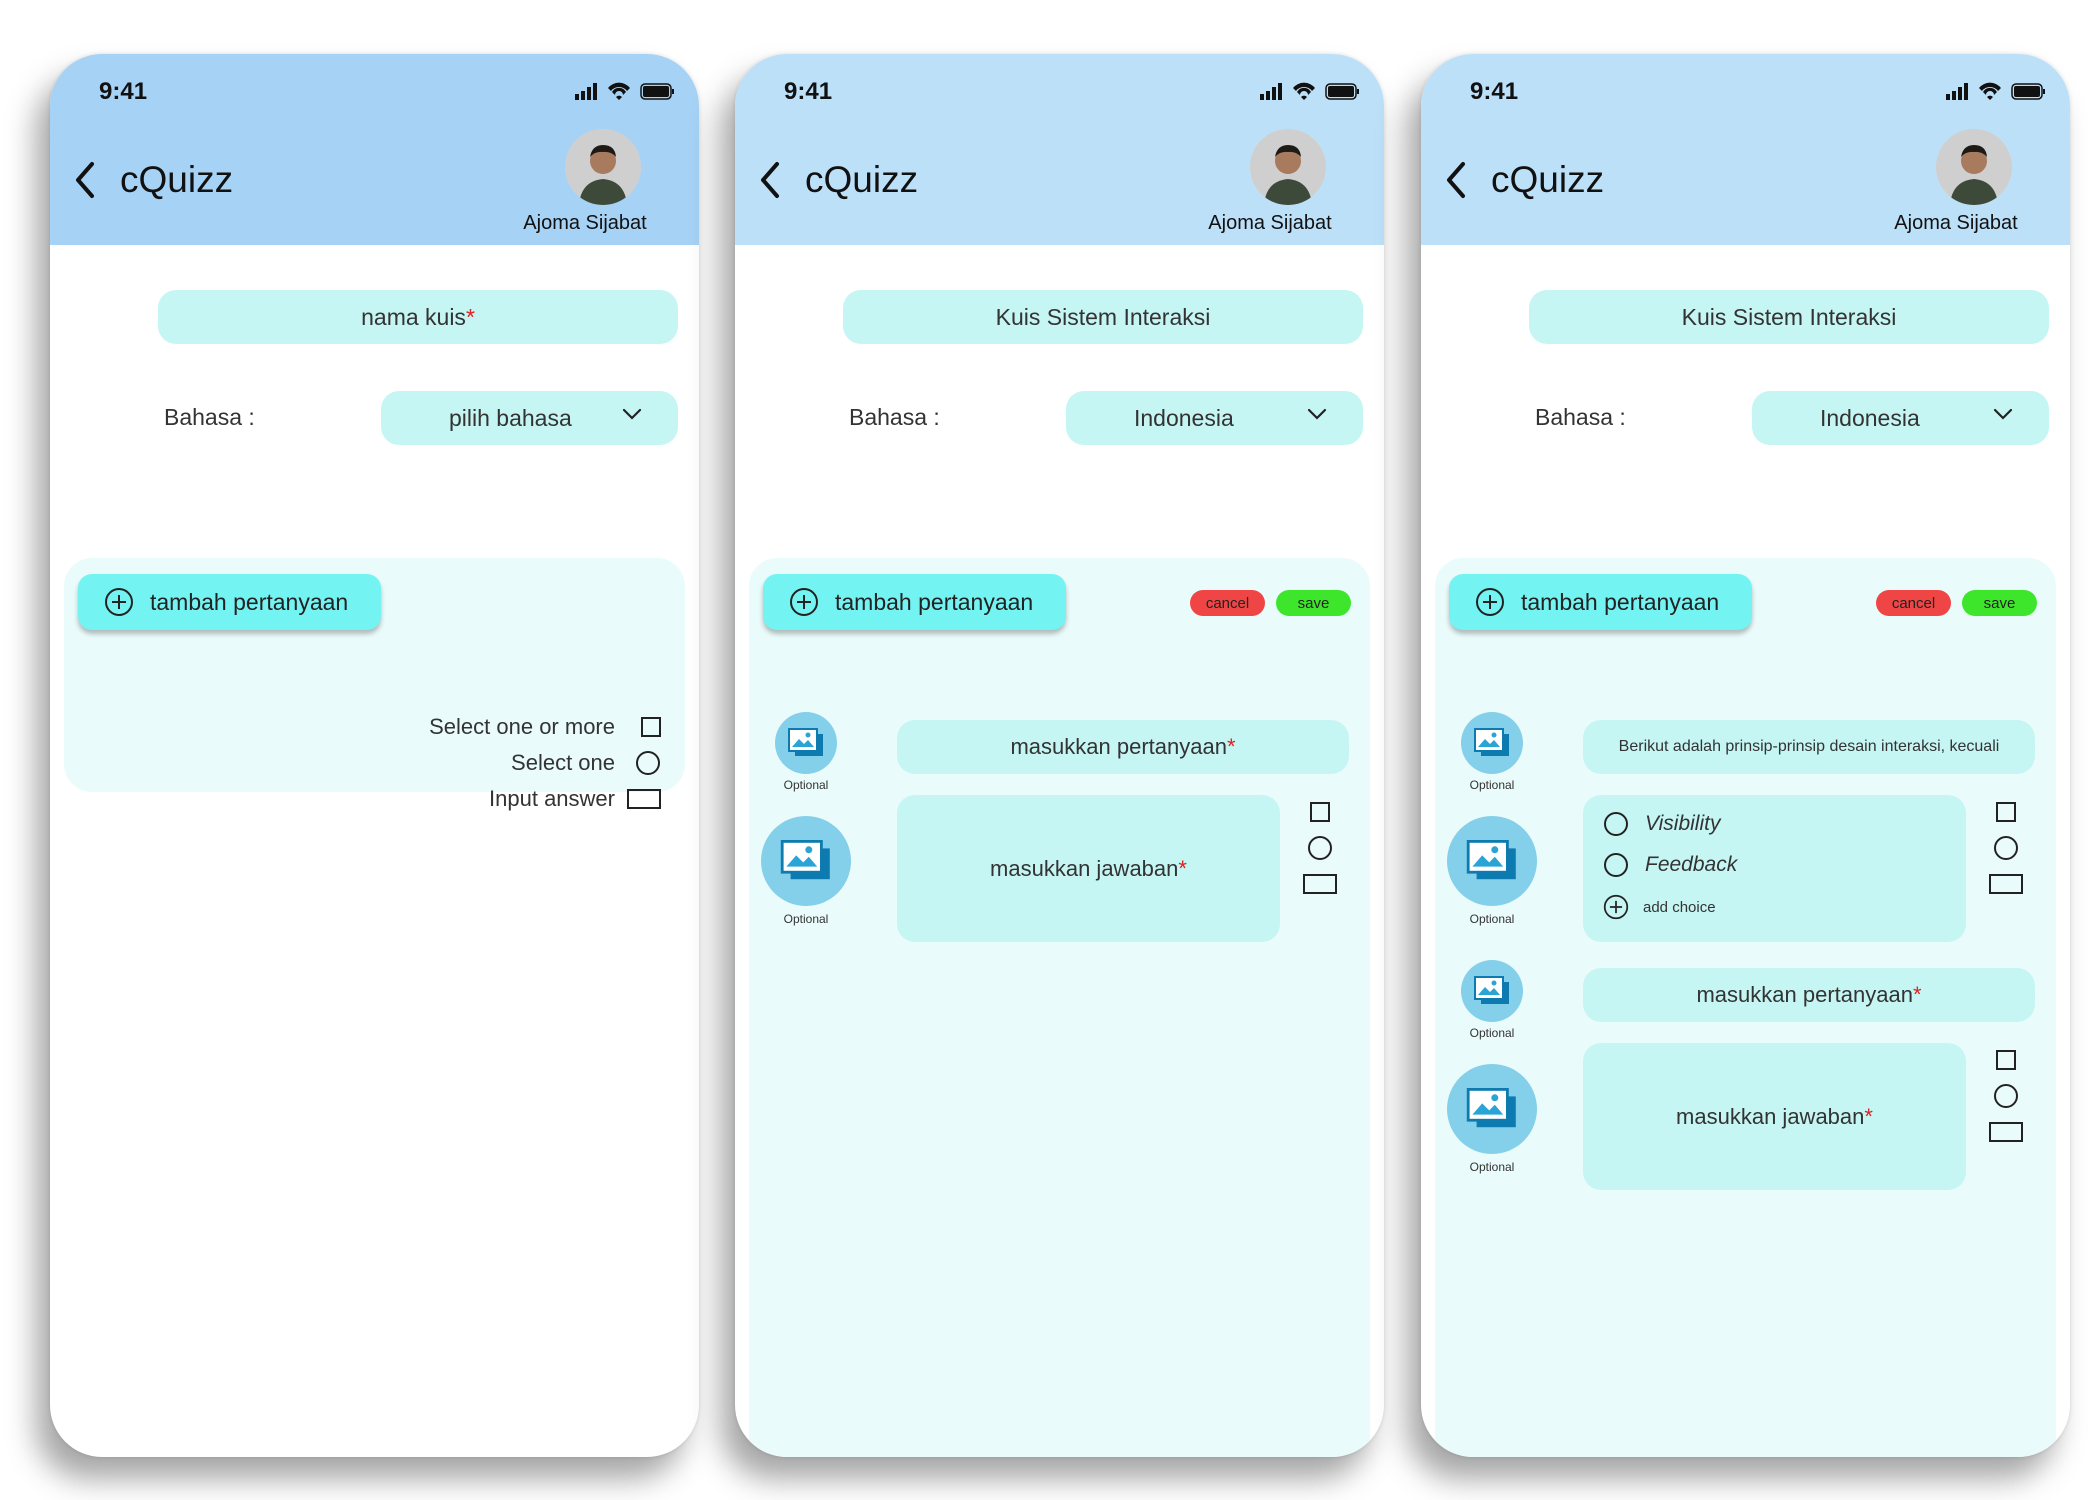 The height and width of the screenshot is (1500, 2100). I want to click on quiz-name-placeholder: nama kuis, so click(413, 316).